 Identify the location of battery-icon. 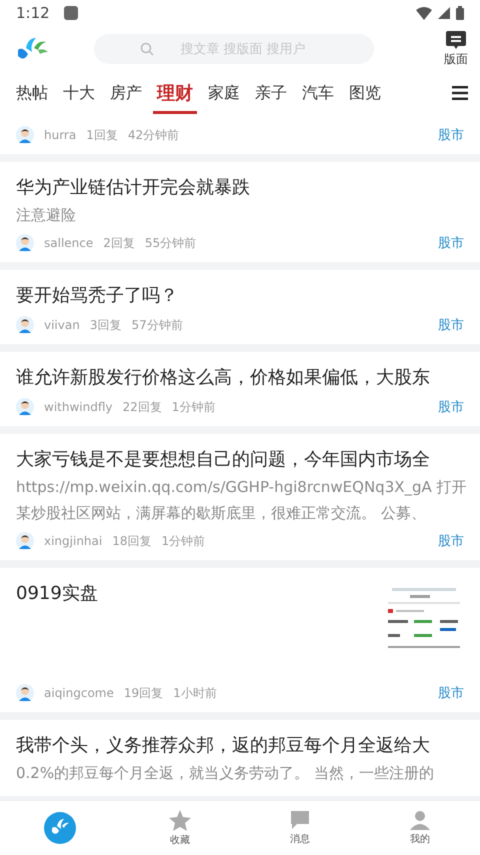
(460, 13).